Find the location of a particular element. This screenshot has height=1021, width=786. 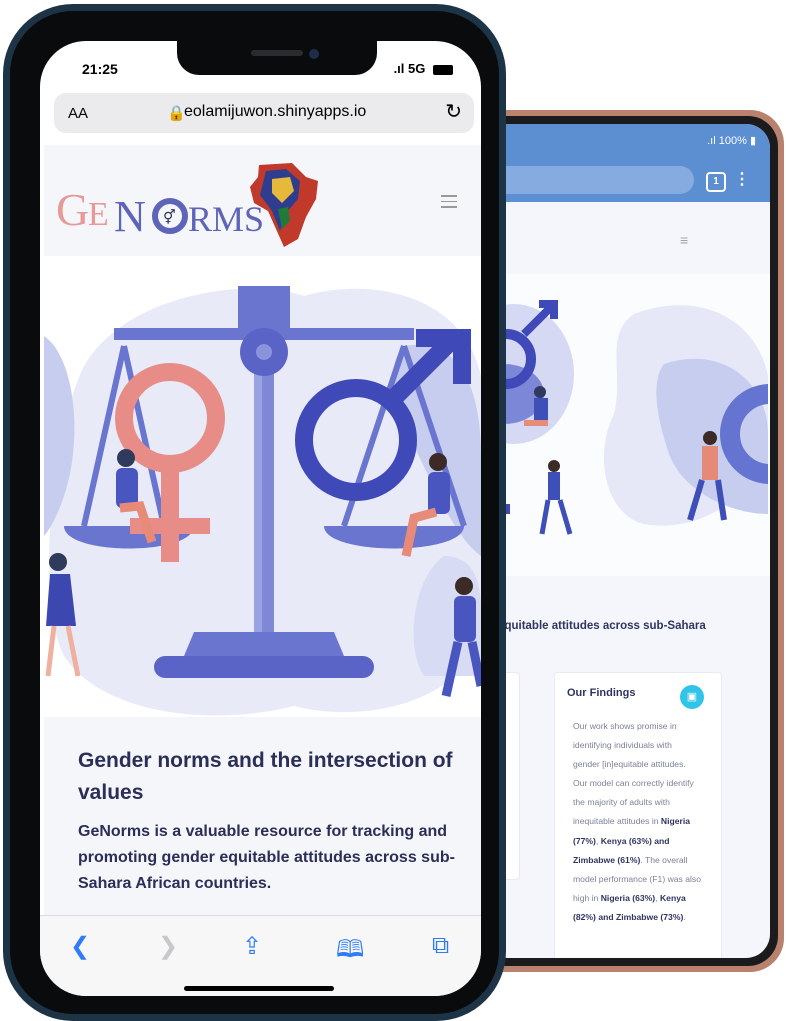

findings-title: Our Findings is located at coordinates (601, 693).